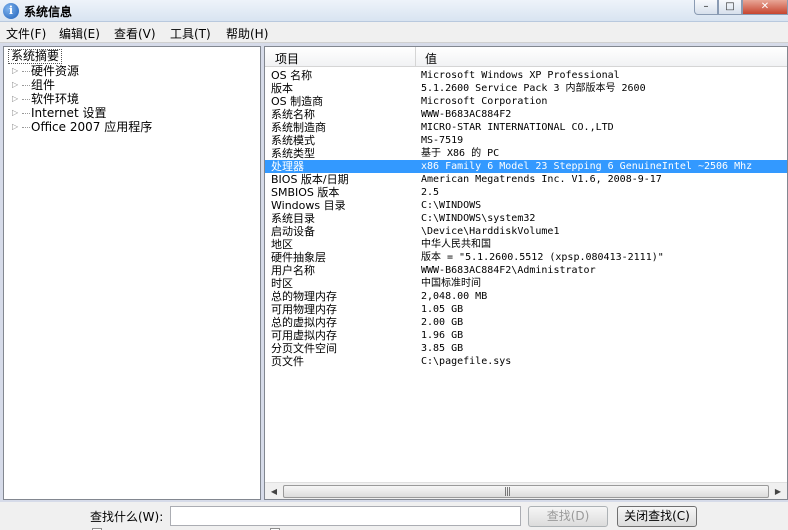 Image resolution: width=788 pixels, height=530 pixels. What do you see at coordinates (247, 33) in the screenshot?
I see `menu-help: 帮助(H)` at bounding box center [247, 33].